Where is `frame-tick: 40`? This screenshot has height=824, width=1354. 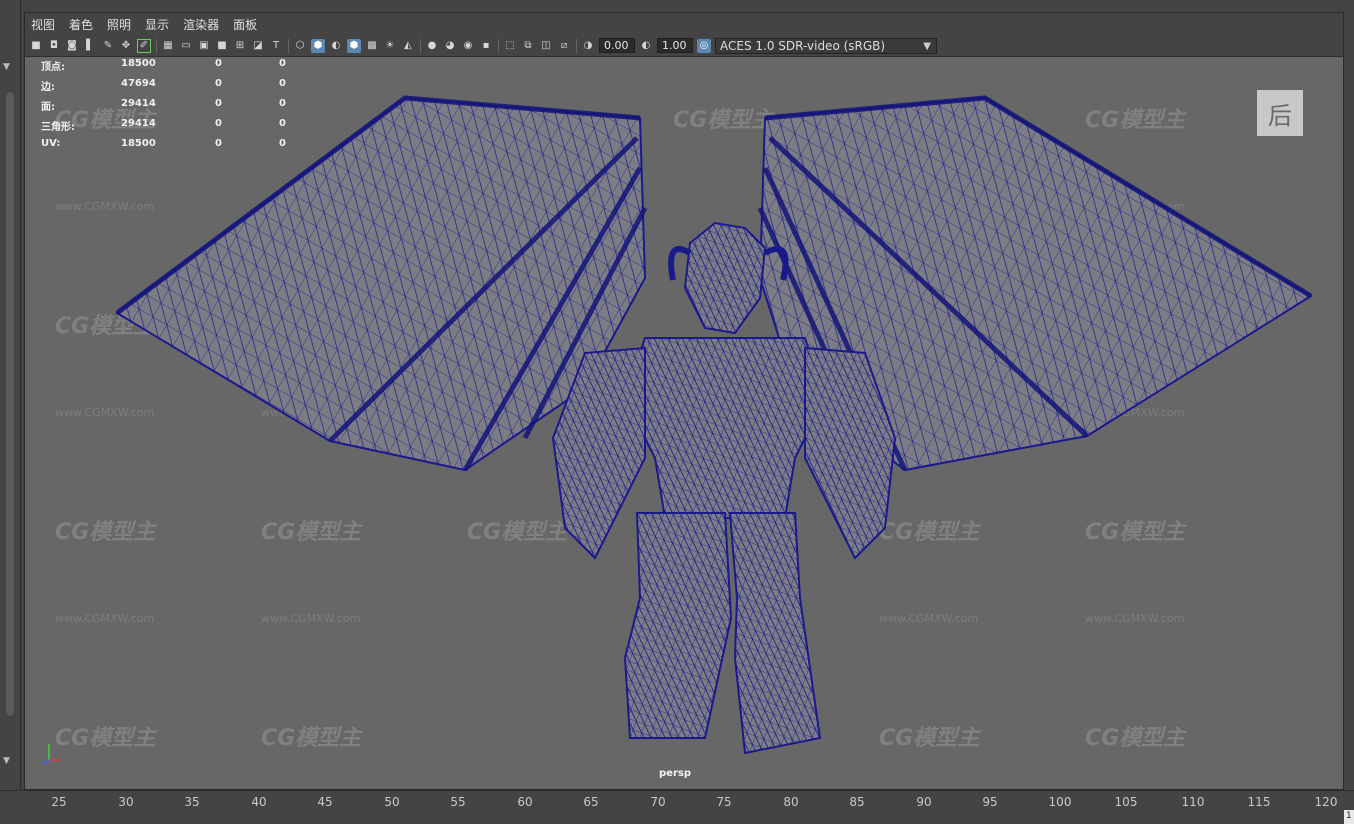
frame-tick: 40 is located at coordinates (259, 802).